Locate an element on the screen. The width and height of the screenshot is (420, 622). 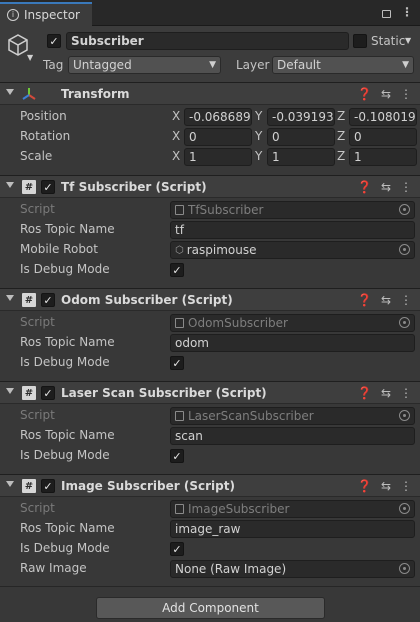
topic-row: Ros Topic Name tf is located at coordinates (210, 230).